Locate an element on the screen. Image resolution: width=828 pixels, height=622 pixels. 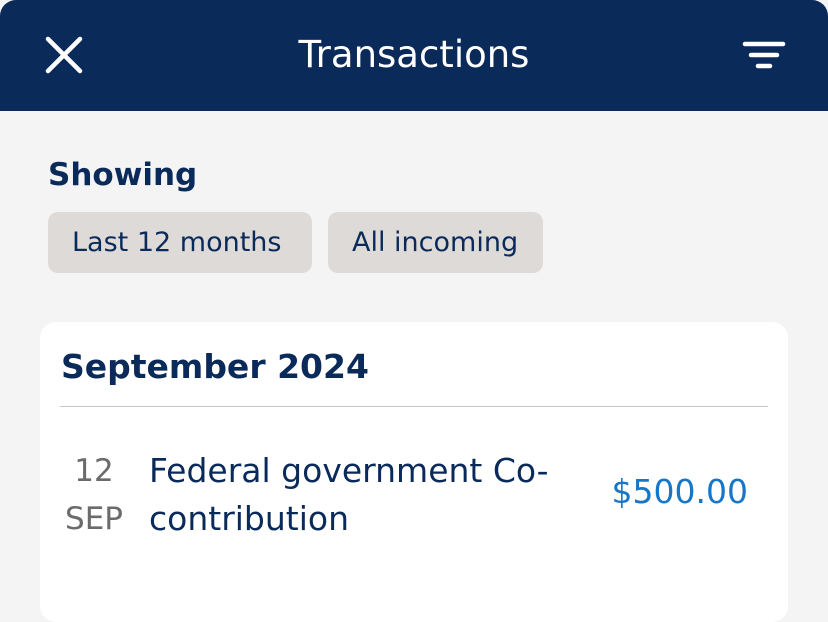
transaction-description: Federal government Co-contribution is located at coordinates (349, 494).